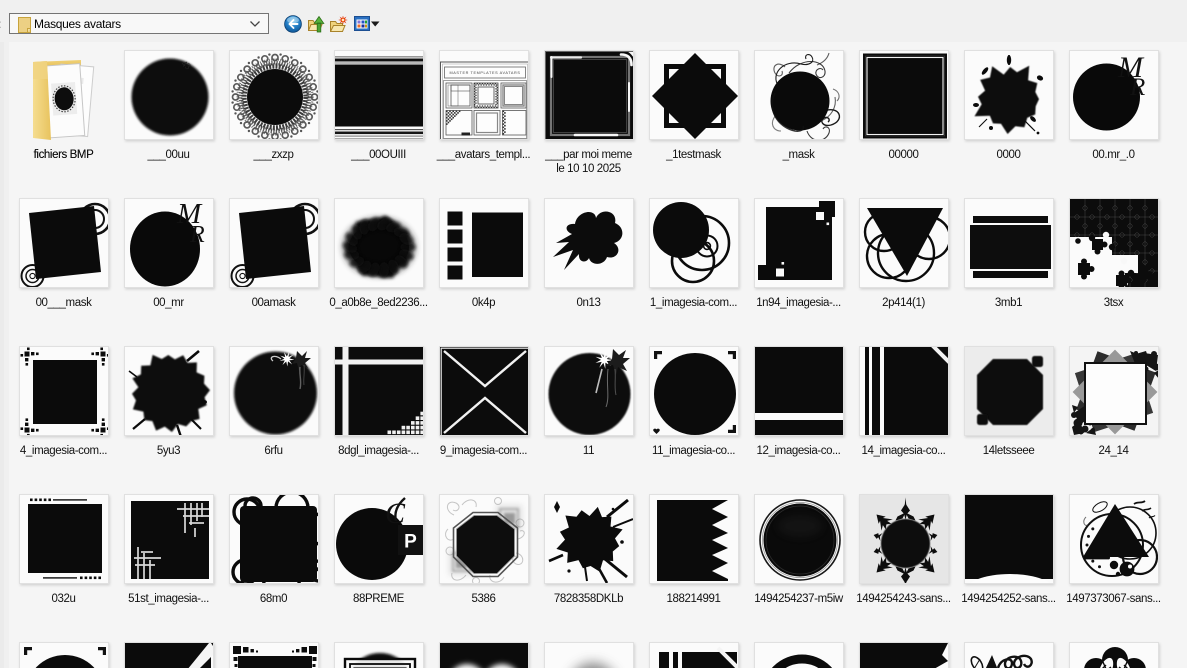  I want to click on svg-text: MASTER TEMPLATES AVATARS, so click(484, 73).